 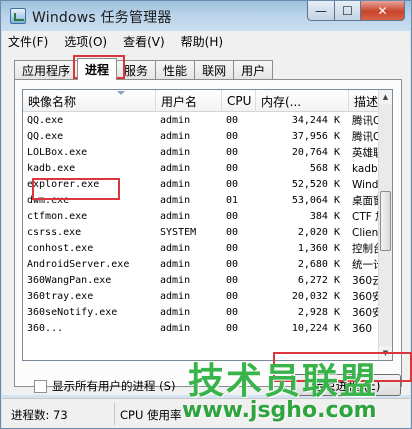 I want to click on process-name-cell: ctfmon.exe, so click(x=57, y=216).